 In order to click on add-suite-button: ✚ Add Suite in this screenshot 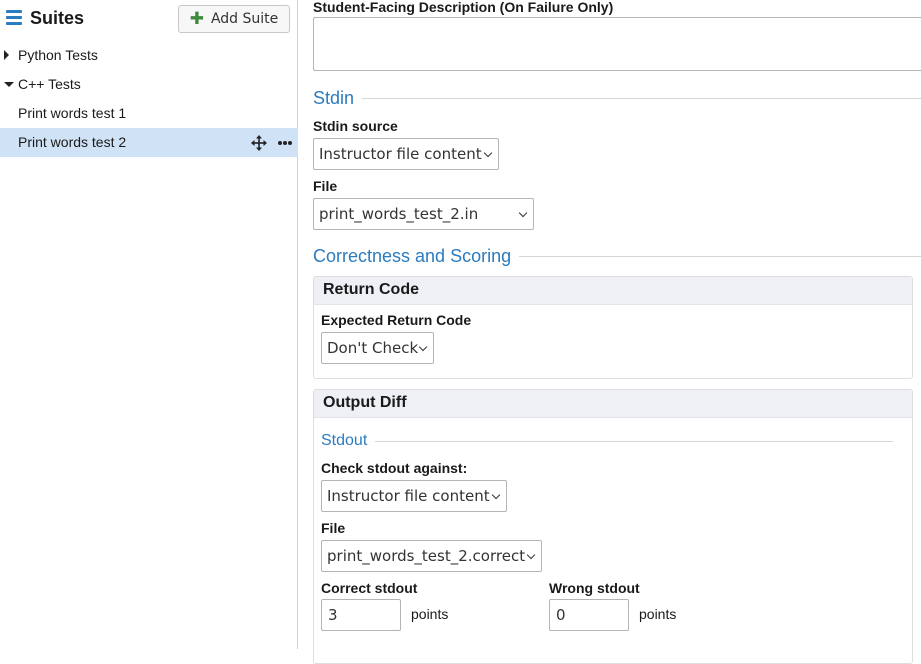, I will do `click(234, 19)`.